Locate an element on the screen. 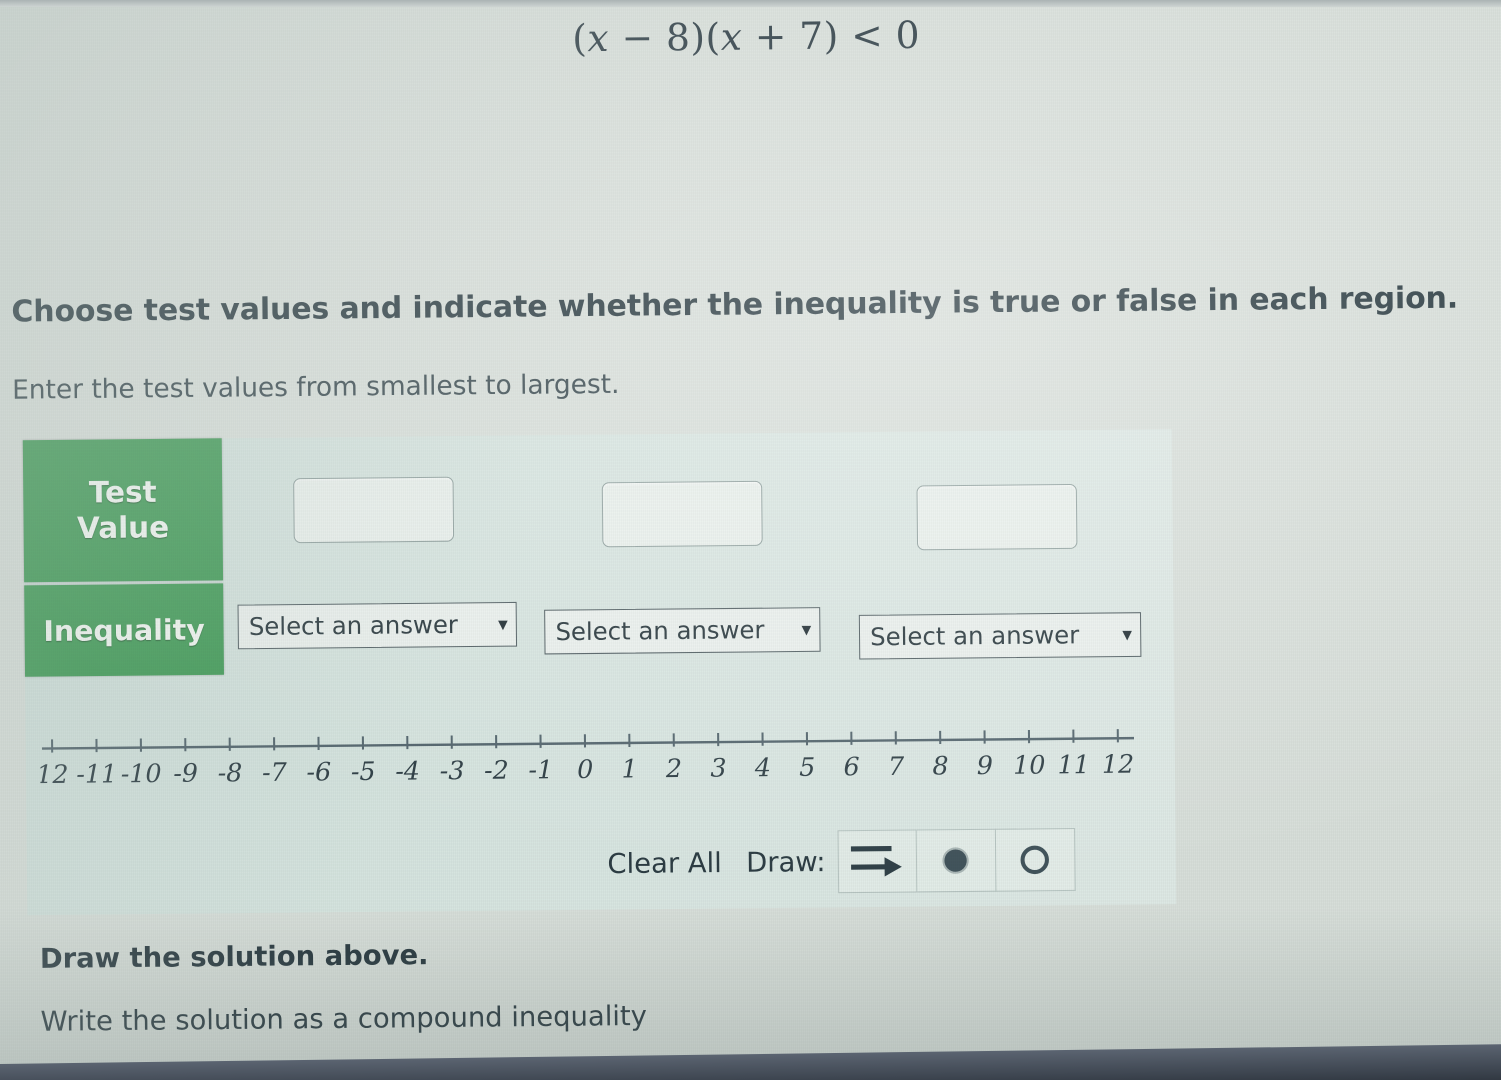 This screenshot has width=1501, height=1080. equation-left-paren: ( is located at coordinates (580, 38).